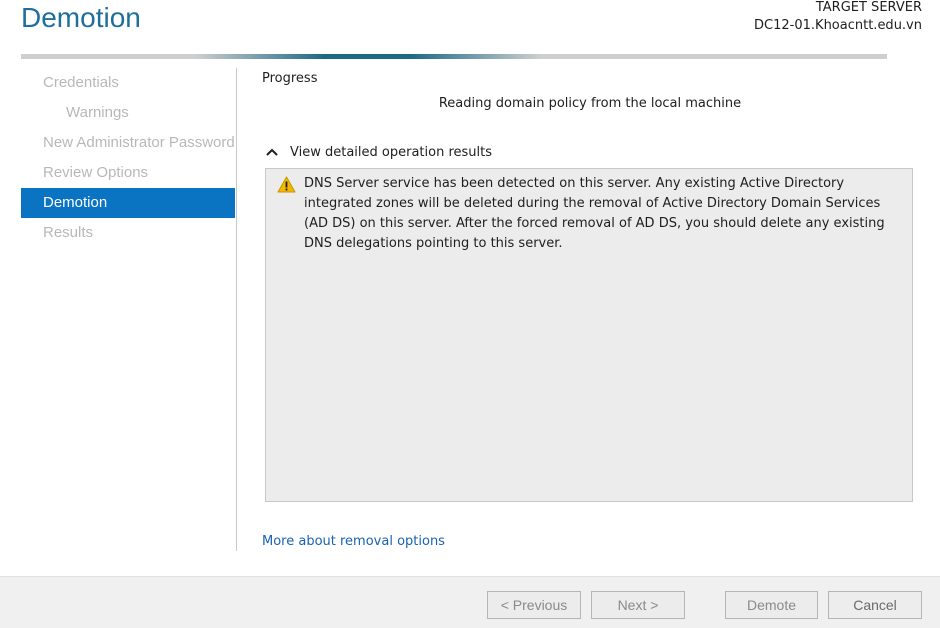 The width and height of the screenshot is (940, 628). Describe the element at coordinates (470, 602) in the screenshot. I see `footer-bar: < Previous Next > Demote Cancel` at that location.